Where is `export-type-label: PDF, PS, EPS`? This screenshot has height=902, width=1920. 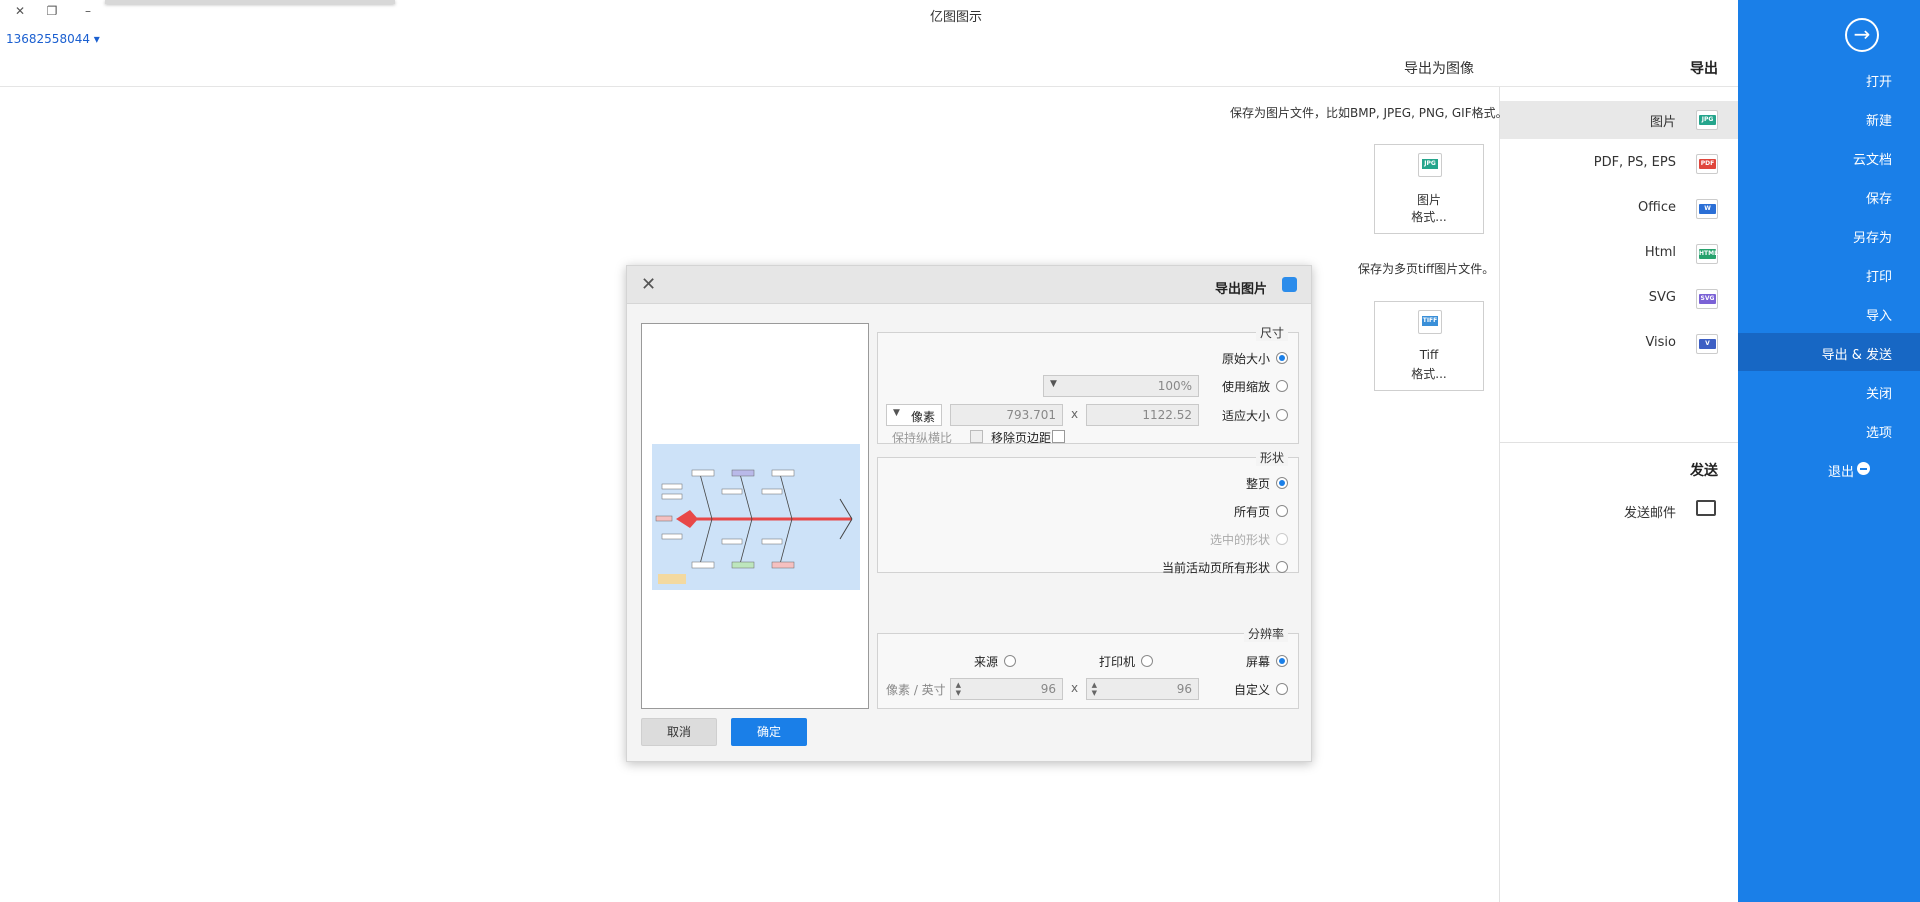 export-type-label: PDF, PS, EPS is located at coordinates (1634, 162).